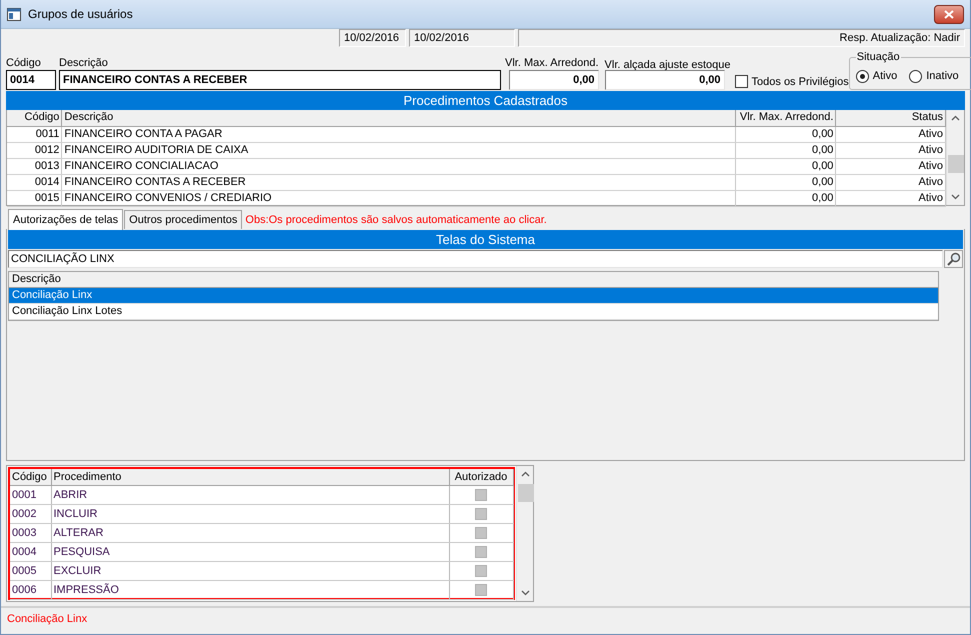 The width and height of the screenshot is (971, 635). Describe the element at coordinates (250, 494) in the screenshot. I see `table-cell: ABRIR` at that location.